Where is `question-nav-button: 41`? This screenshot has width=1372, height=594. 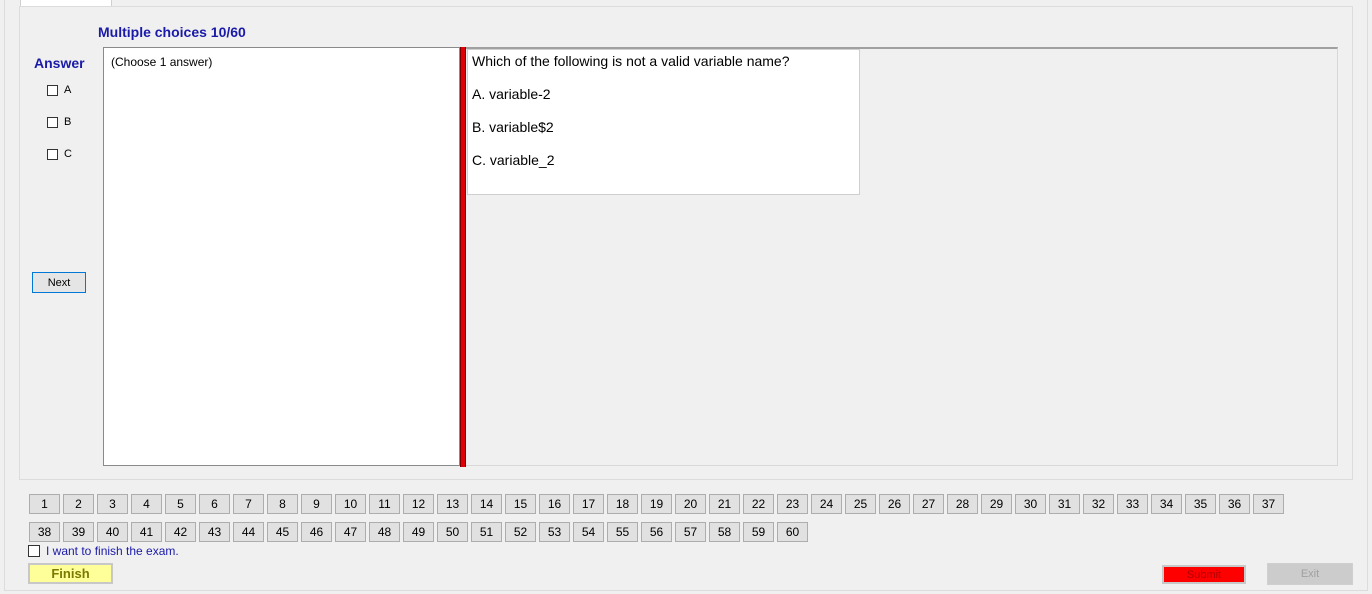
question-nav-button: 41 is located at coordinates (146, 532).